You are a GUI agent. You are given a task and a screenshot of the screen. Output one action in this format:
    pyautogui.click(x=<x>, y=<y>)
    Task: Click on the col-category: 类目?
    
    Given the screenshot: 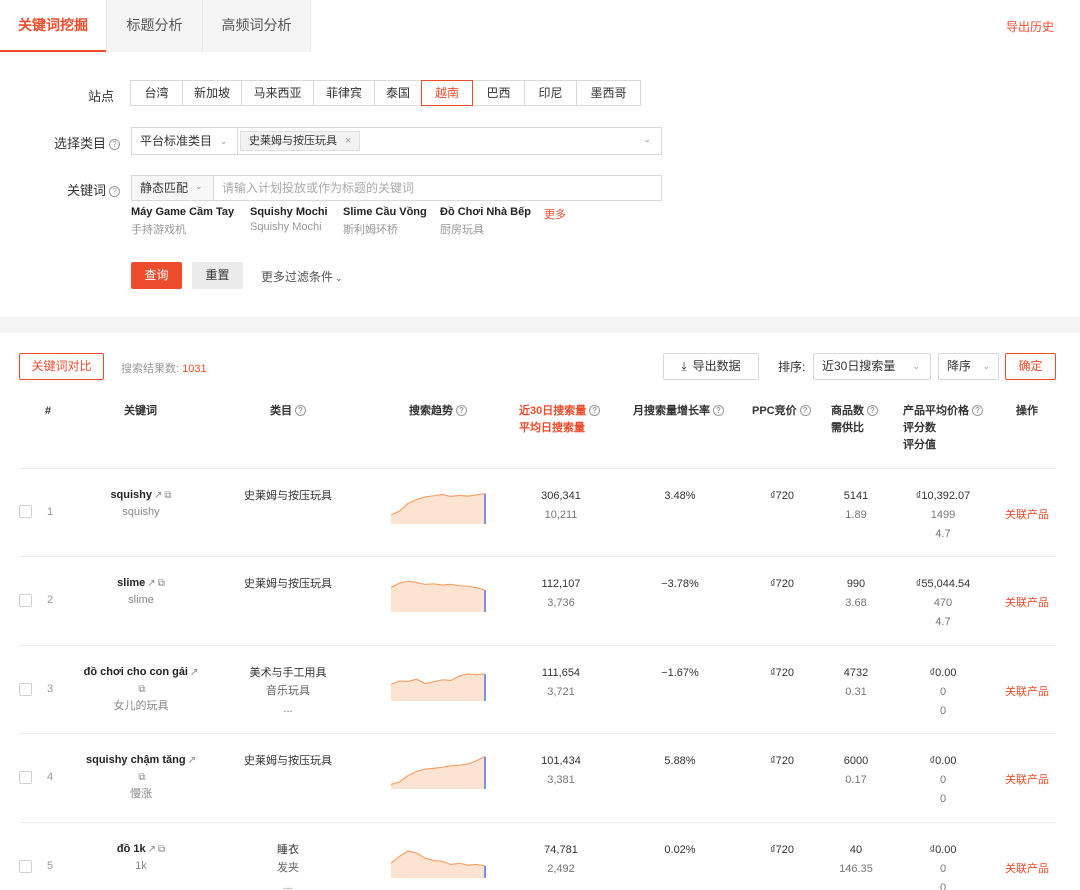 What is the action you would take?
    pyautogui.click(x=288, y=411)
    